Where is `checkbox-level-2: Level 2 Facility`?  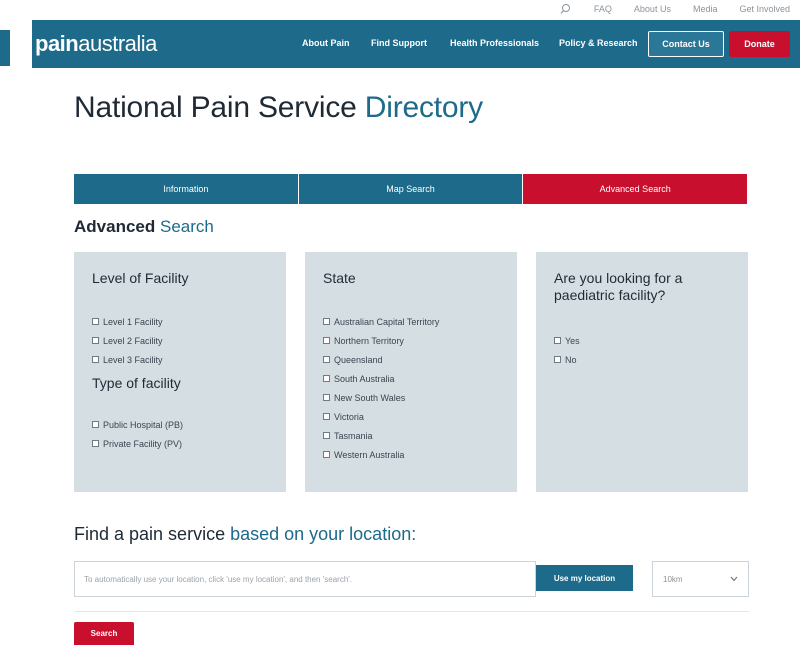 checkbox-level-2: Level 2 Facility is located at coordinates (180, 340).